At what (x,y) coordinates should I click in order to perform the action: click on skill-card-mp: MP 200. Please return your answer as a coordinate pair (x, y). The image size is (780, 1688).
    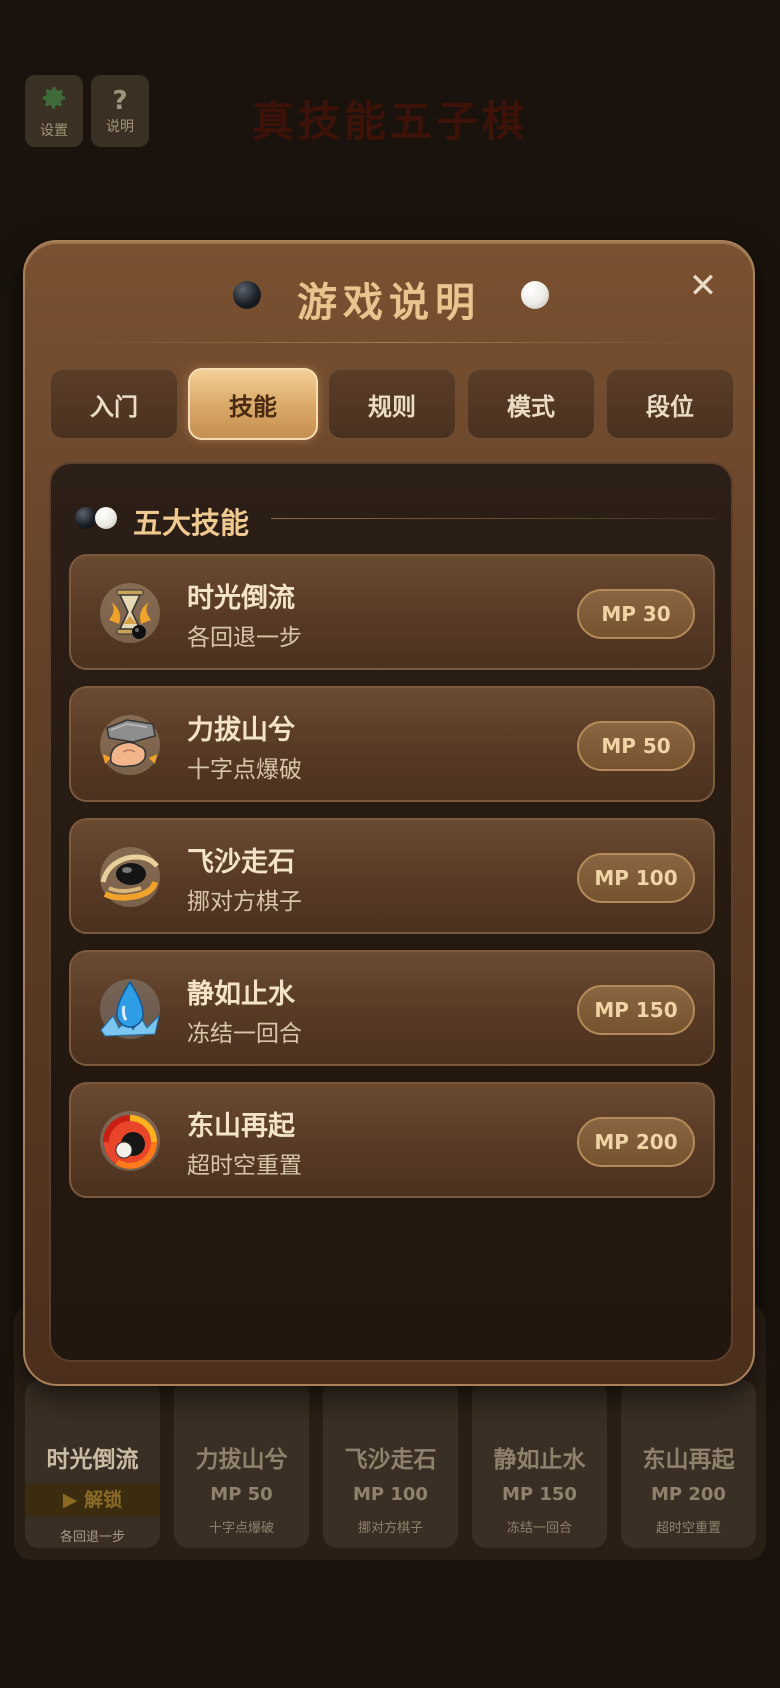
    Looking at the image, I should click on (688, 1494).